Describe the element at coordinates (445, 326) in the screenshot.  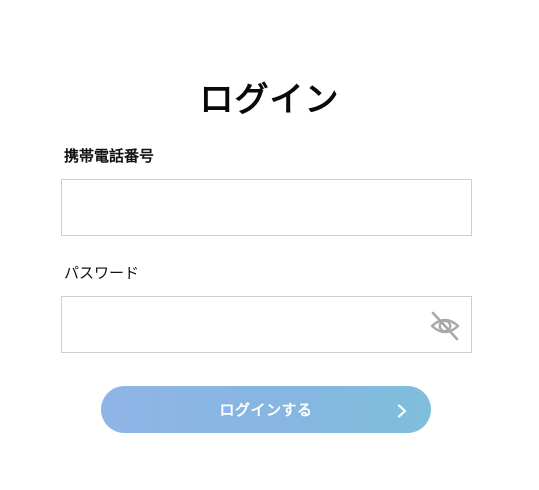
I see `eye-slash-icon` at that location.